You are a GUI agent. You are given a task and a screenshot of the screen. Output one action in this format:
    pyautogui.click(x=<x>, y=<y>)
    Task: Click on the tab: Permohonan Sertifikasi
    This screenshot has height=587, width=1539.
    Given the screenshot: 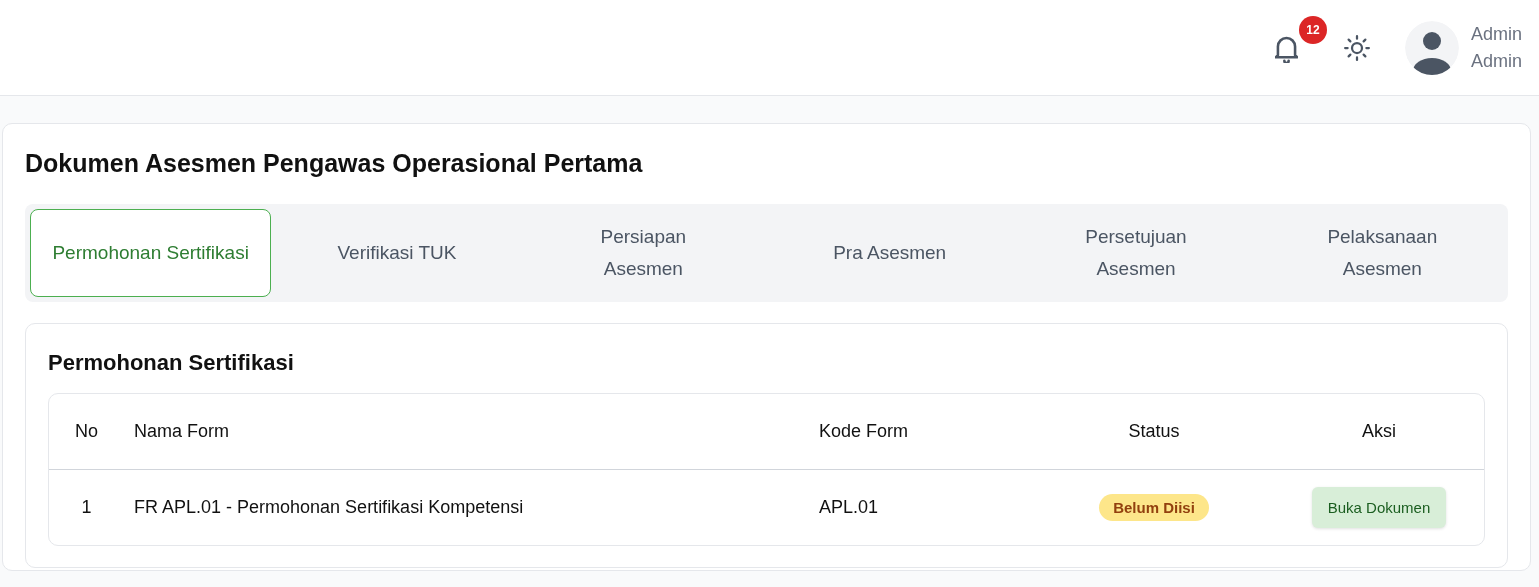 What is the action you would take?
    pyautogui.click(x=151, y=253)
    